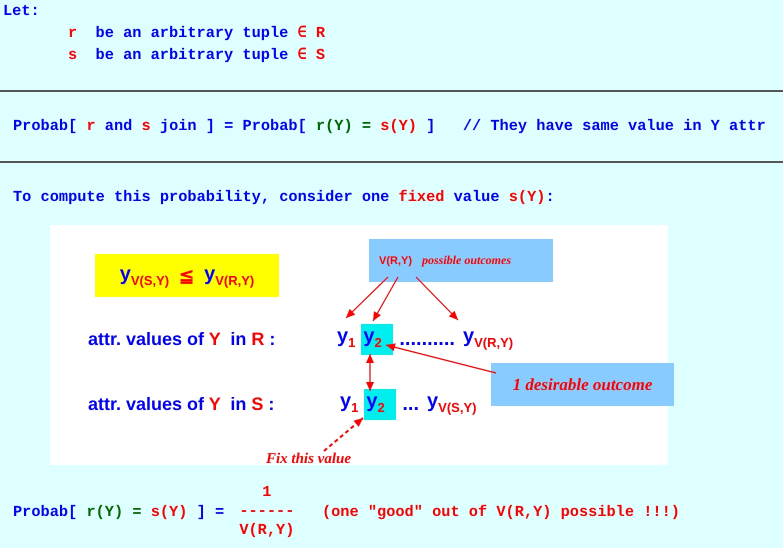 This screenshot has width=783, height=548. What do you see at coordinates (582, 384) in the screenshot?
I see `callout-label: 1 desirable outcome` at bounding box center [582, 384].